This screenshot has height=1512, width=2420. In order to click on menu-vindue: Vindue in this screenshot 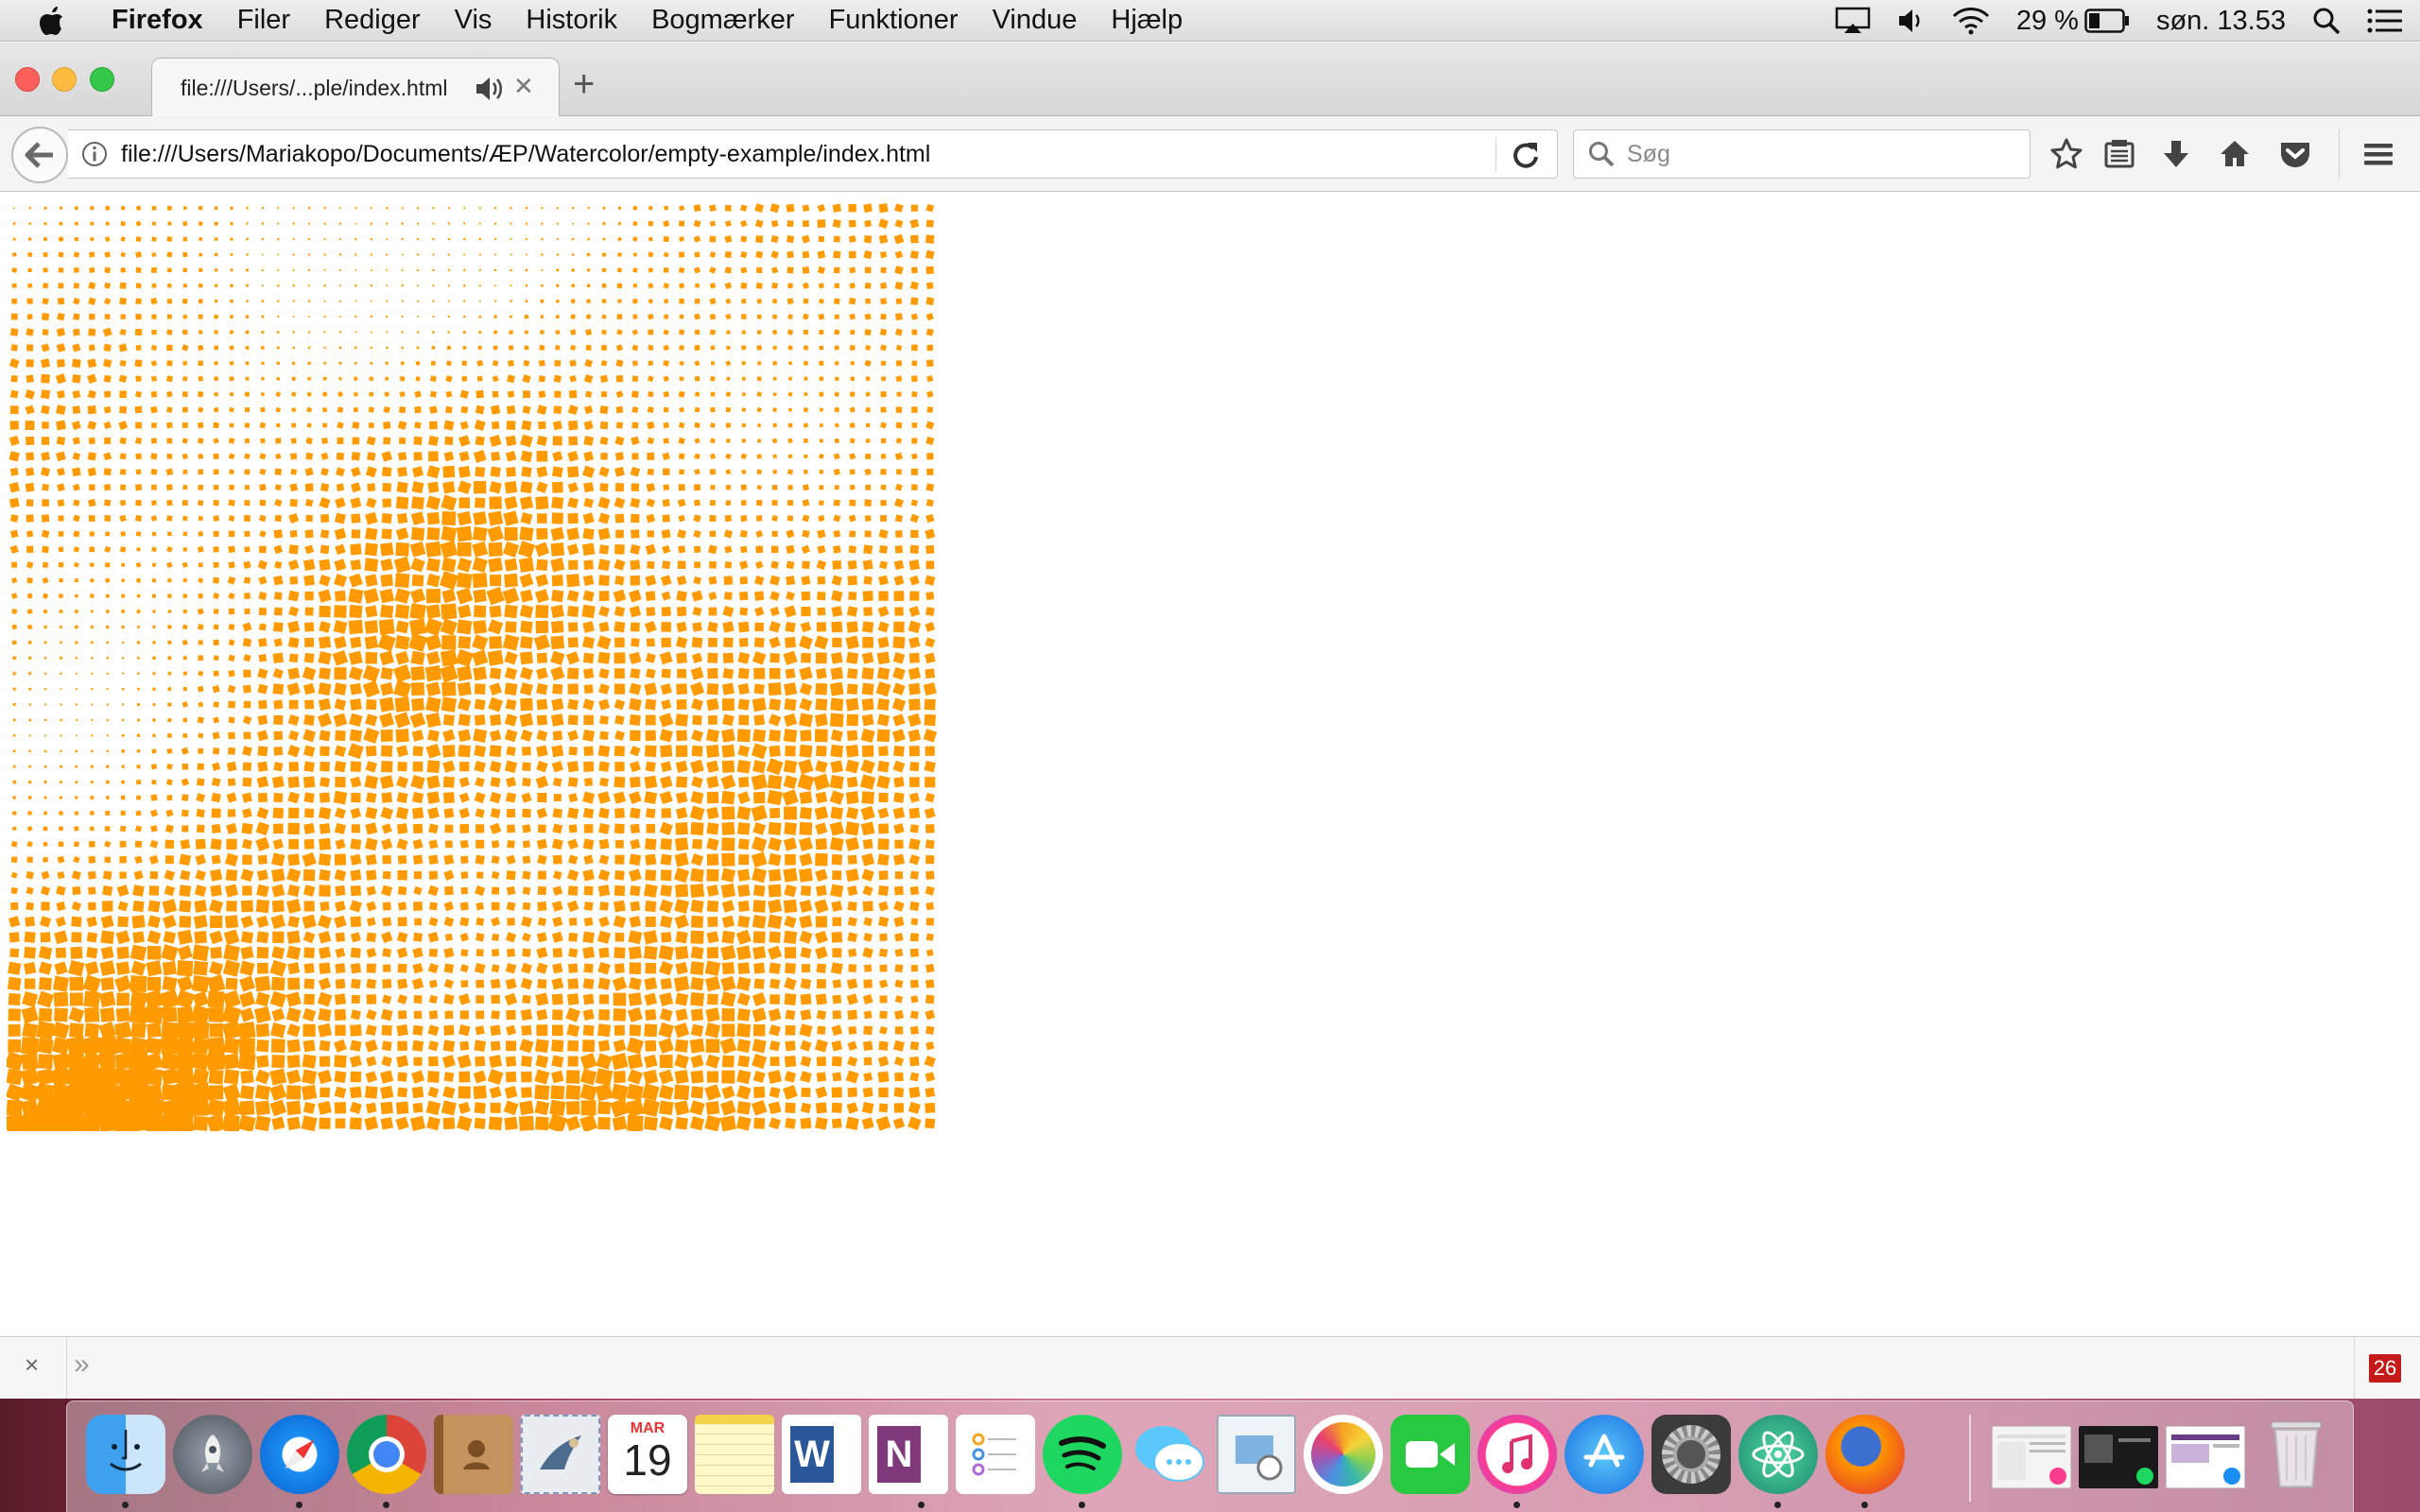, I will do `click(1035, 20)`.